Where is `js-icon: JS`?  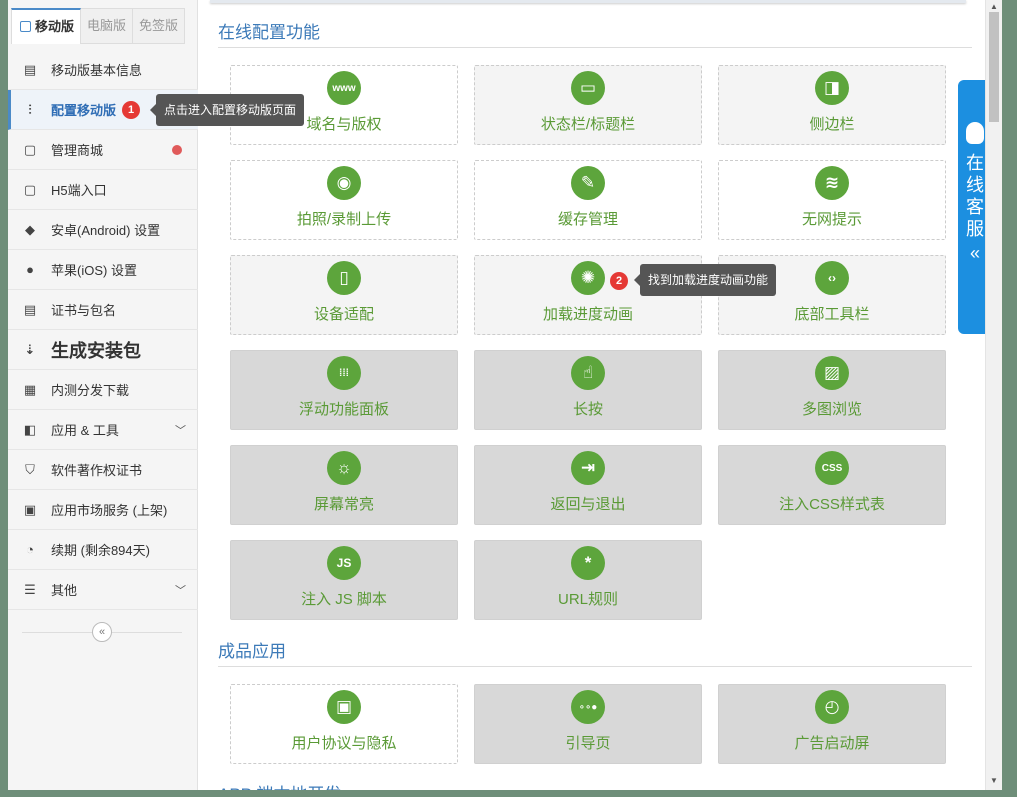
js-icon: JS is located at coordinates (344, 563).